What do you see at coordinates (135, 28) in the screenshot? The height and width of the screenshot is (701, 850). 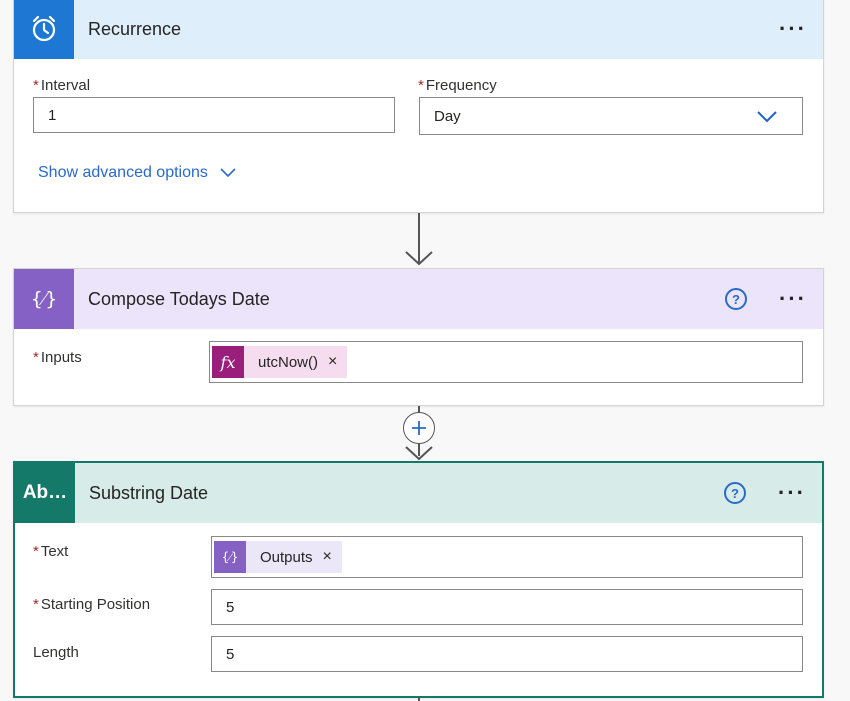 I see `recurrence-title: Recurrence` at bounding box center [135, 28].